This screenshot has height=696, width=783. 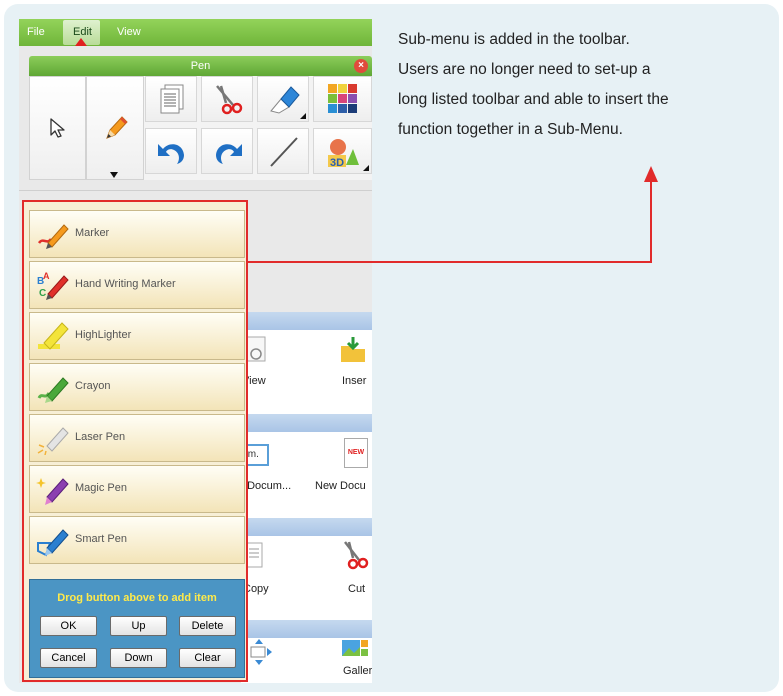 I want to click on cut-label: Cut, so click(x=356, y=589).